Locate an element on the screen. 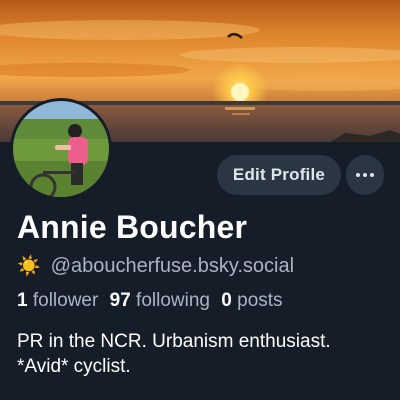 The width and height of the screenshot is (400, 400). bio-line: *Avid* cyclist. is located at coordinates (74, 366).